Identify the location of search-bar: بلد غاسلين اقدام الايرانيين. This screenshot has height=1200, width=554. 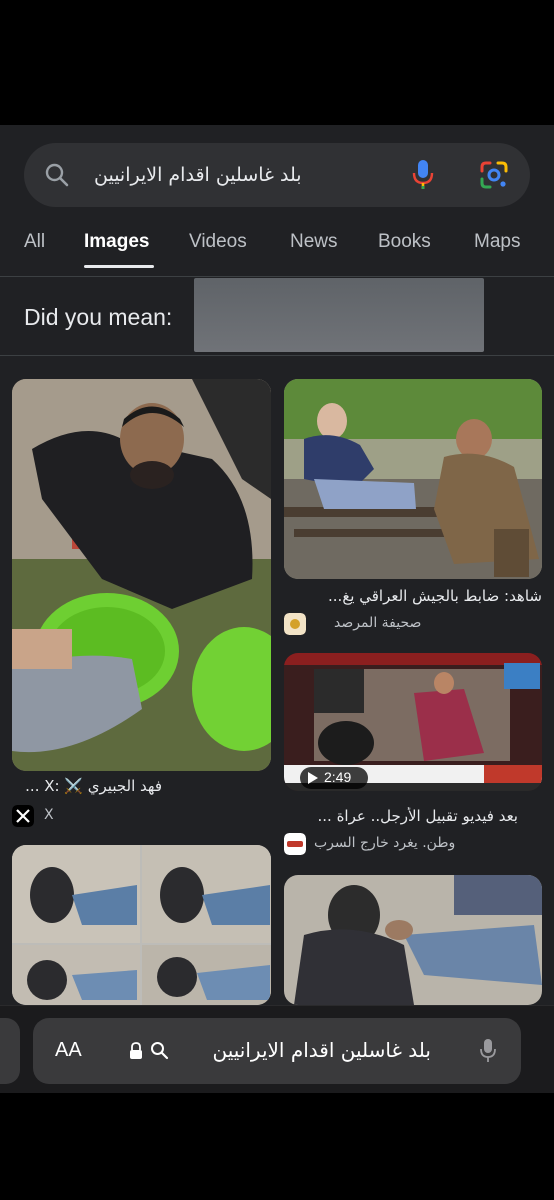
(277, 175).